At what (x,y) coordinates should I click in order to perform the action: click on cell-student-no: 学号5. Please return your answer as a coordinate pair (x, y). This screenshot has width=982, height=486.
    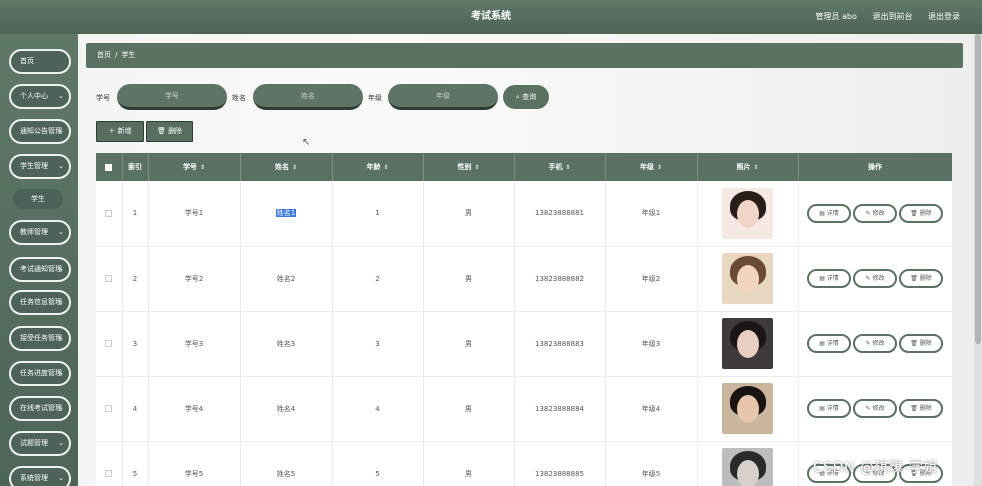
    Looking at the image, I should click on (194, 463).